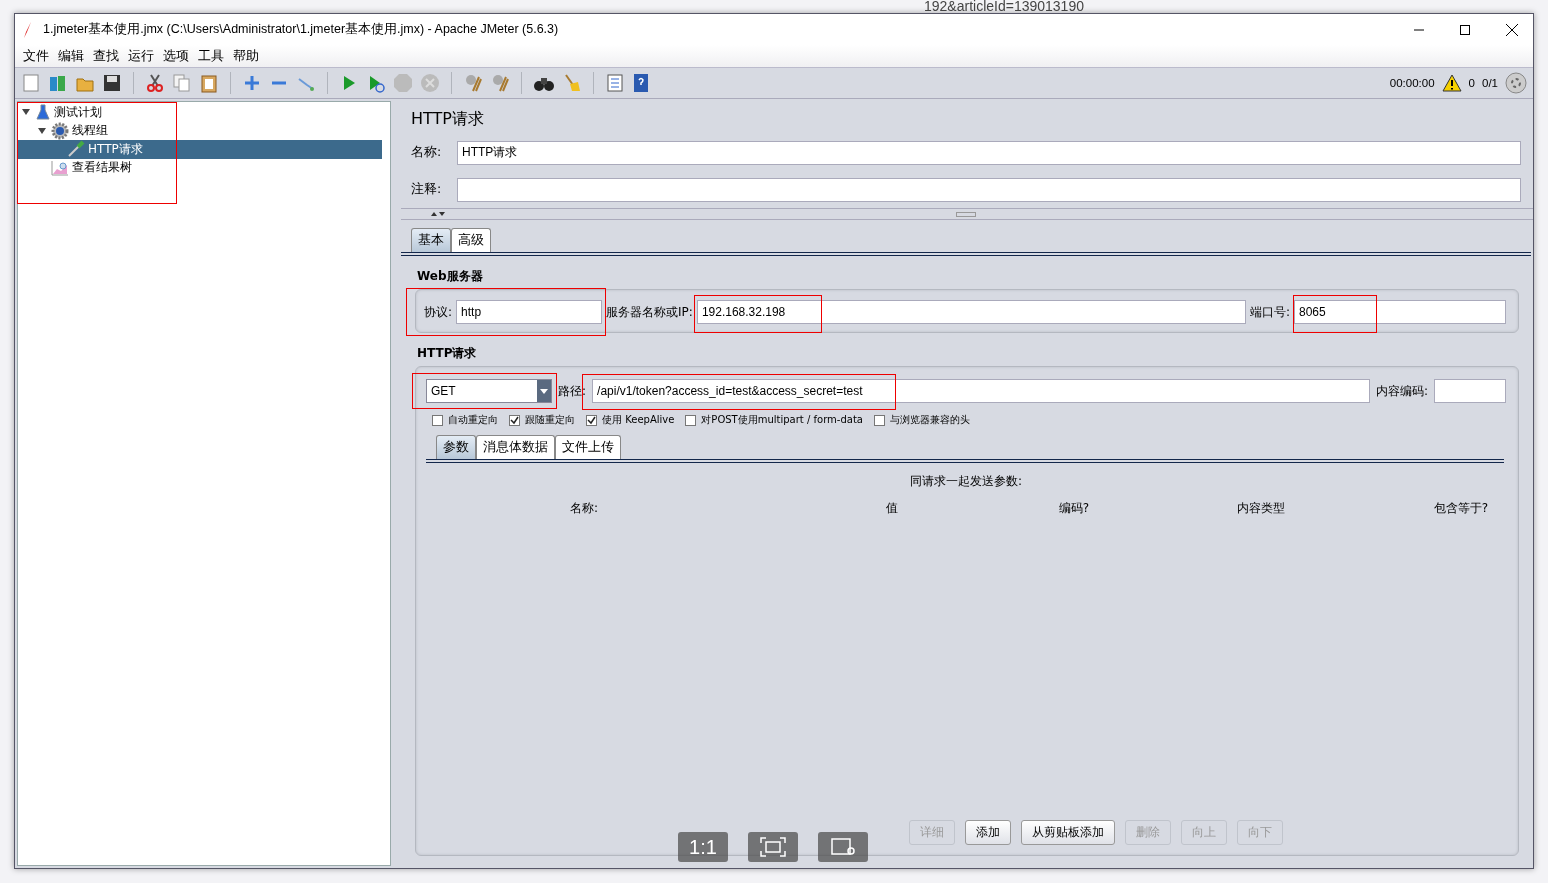 This screenshot has height=883, width=1548. I want to click on cut-icon, so click(155, 83).